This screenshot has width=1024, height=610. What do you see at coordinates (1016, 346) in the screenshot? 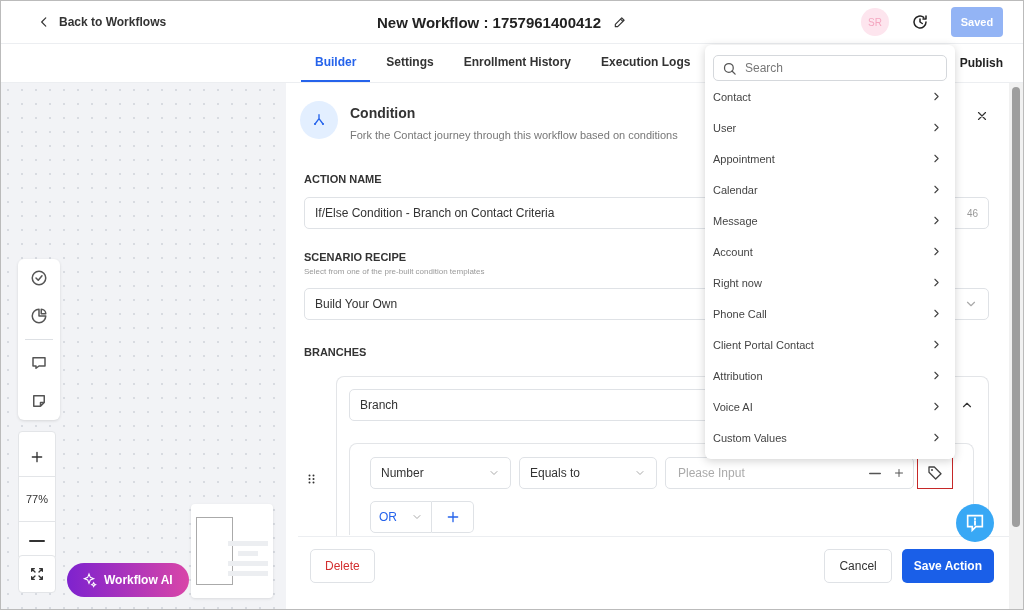
I see `scrollbar` at bounding box center [1016, 346].